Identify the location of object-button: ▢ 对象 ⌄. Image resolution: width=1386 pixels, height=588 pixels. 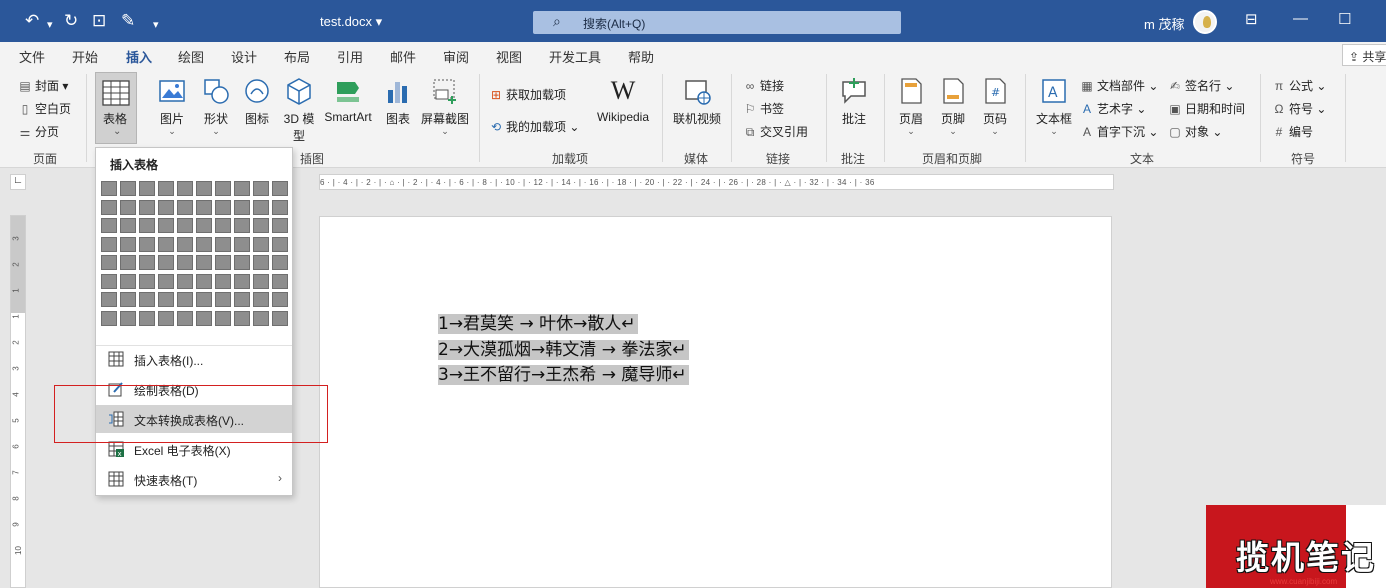
(1195, 131).